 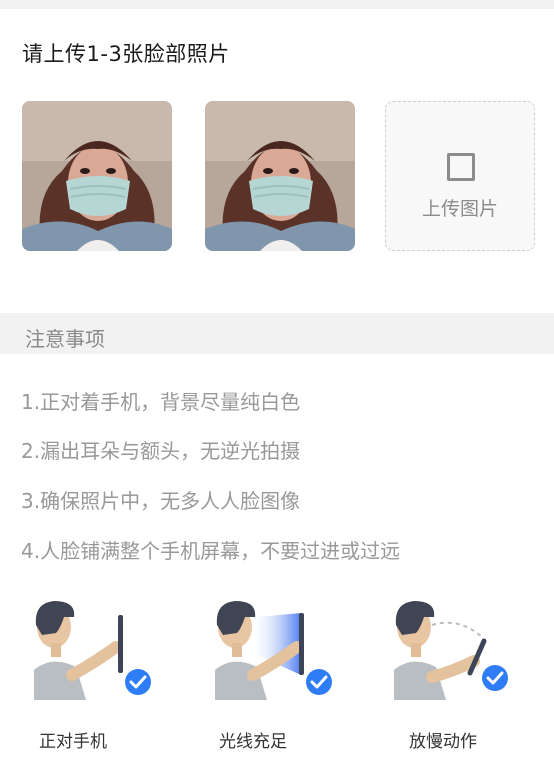 I want to click on upload-image-label: 上传图片, so click(x=459, y=209).